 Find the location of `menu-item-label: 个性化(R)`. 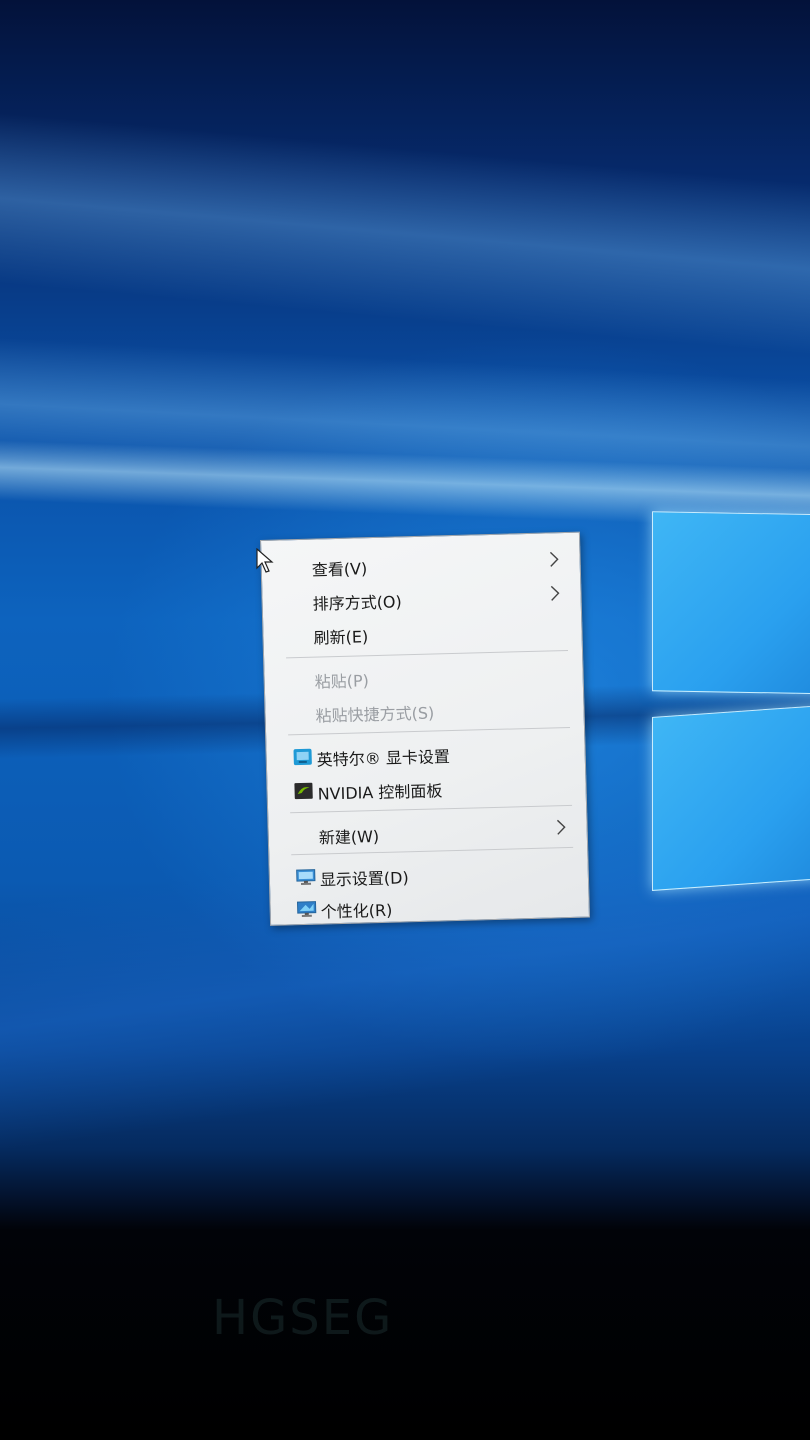

menu-item-label: 个性化(R) is located at coordinates (356, 911).